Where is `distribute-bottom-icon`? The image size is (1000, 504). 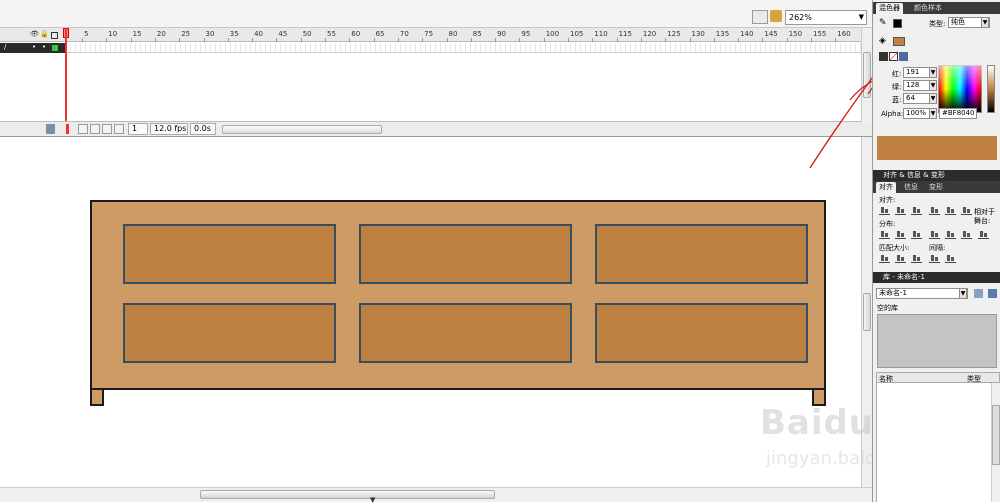
distribute-bottom-icon is located at coordinates (916, 234).